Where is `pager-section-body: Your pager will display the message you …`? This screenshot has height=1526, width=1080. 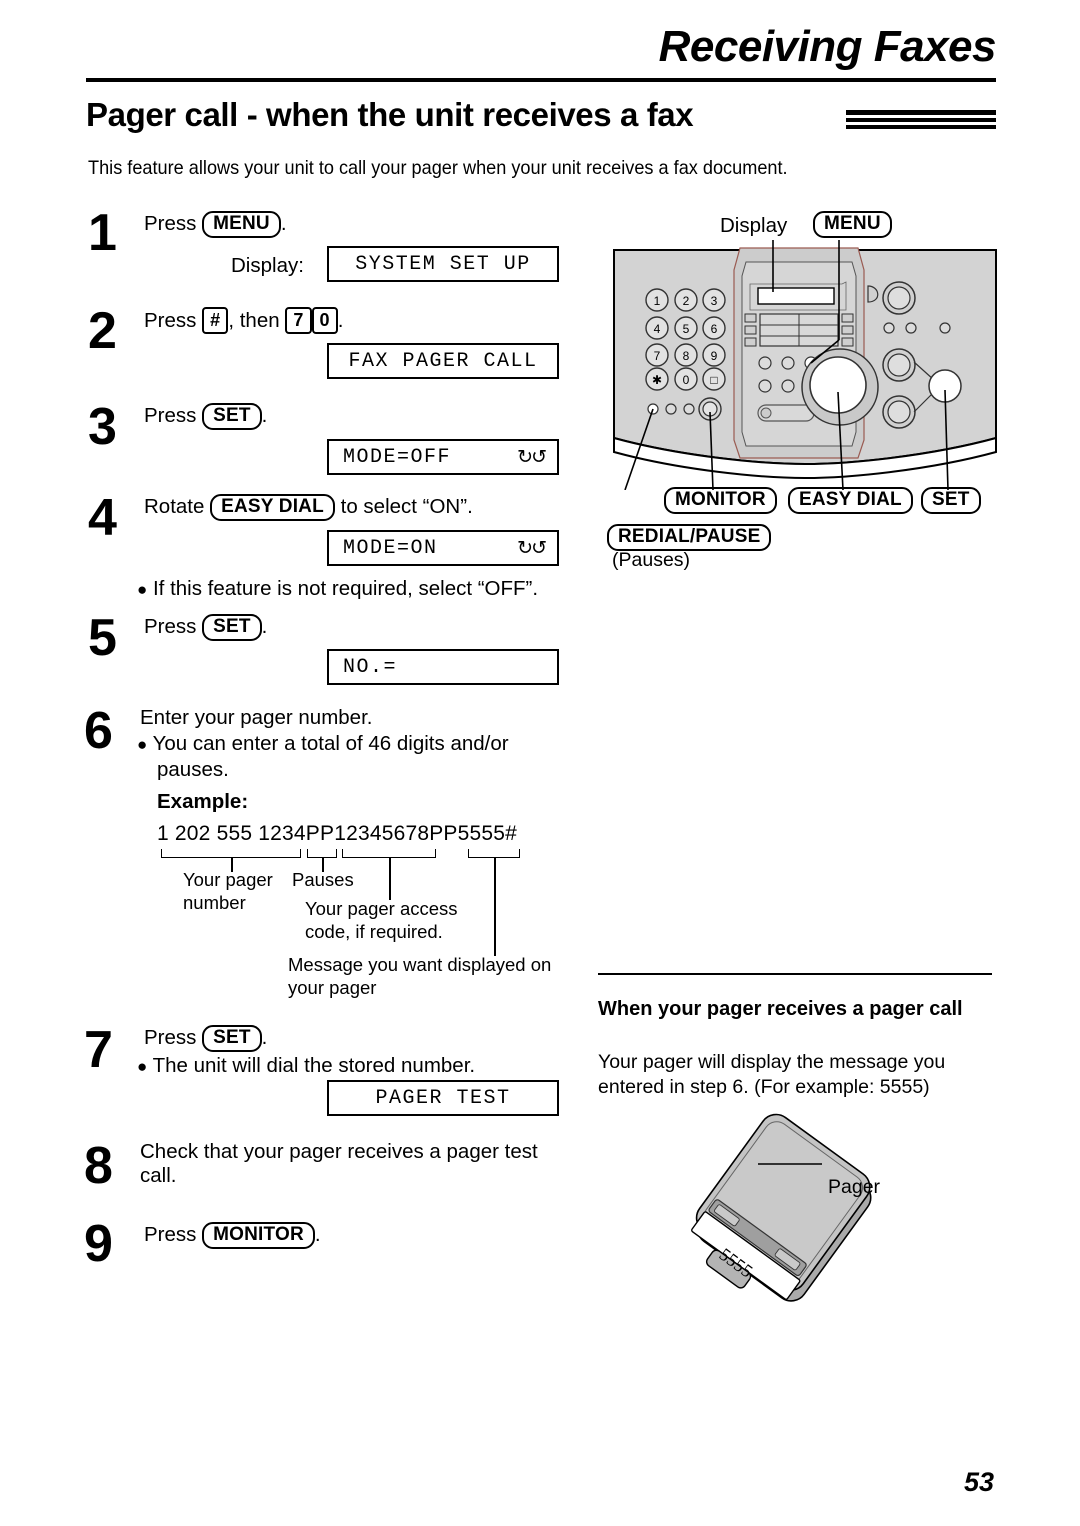
pager-section-body: Your pager will display the message you … is located at coordinates (771, 1075).